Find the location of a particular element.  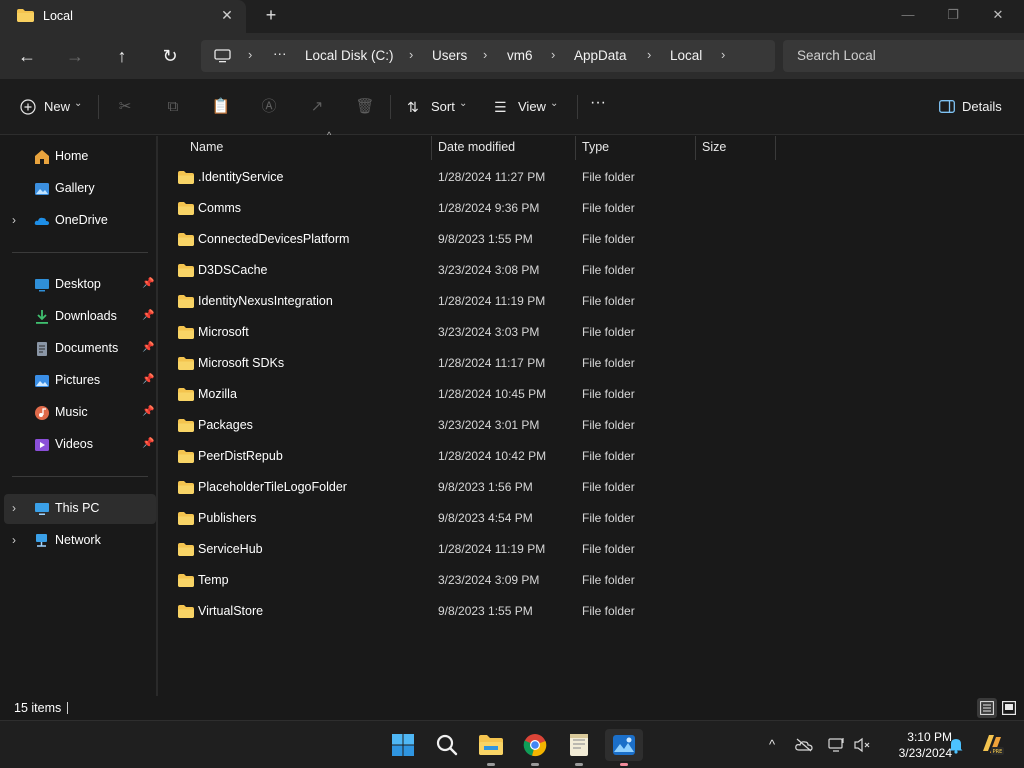

taskbar-photos is located at coordinates (624, 747).